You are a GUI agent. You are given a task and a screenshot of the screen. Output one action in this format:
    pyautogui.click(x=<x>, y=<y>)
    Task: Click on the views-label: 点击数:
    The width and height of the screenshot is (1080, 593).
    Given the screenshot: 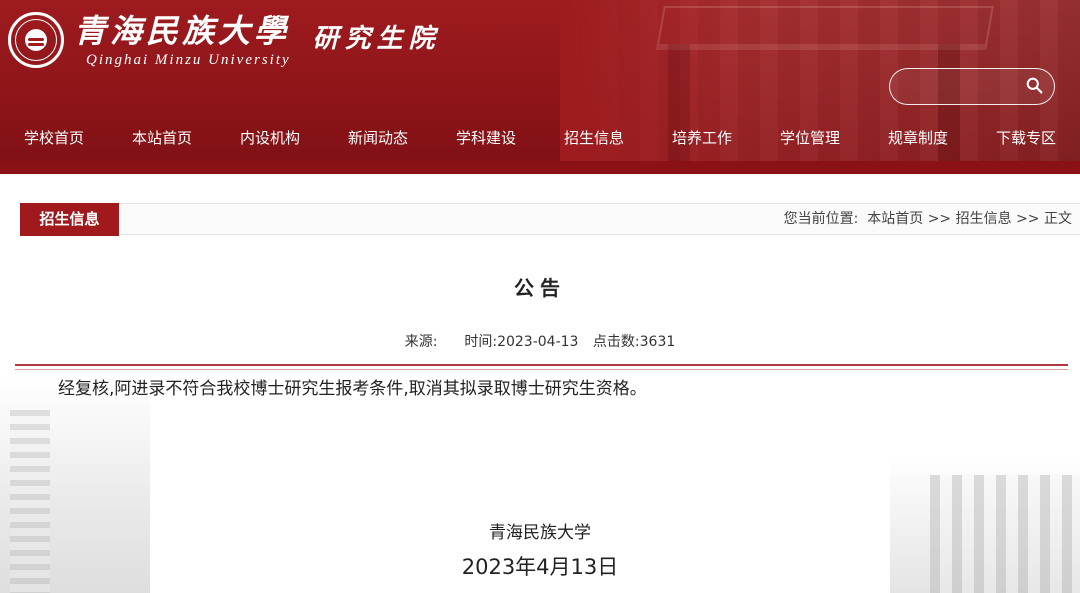 What is the action you would take?
    pyautogui.click(x=616, y=342)
    